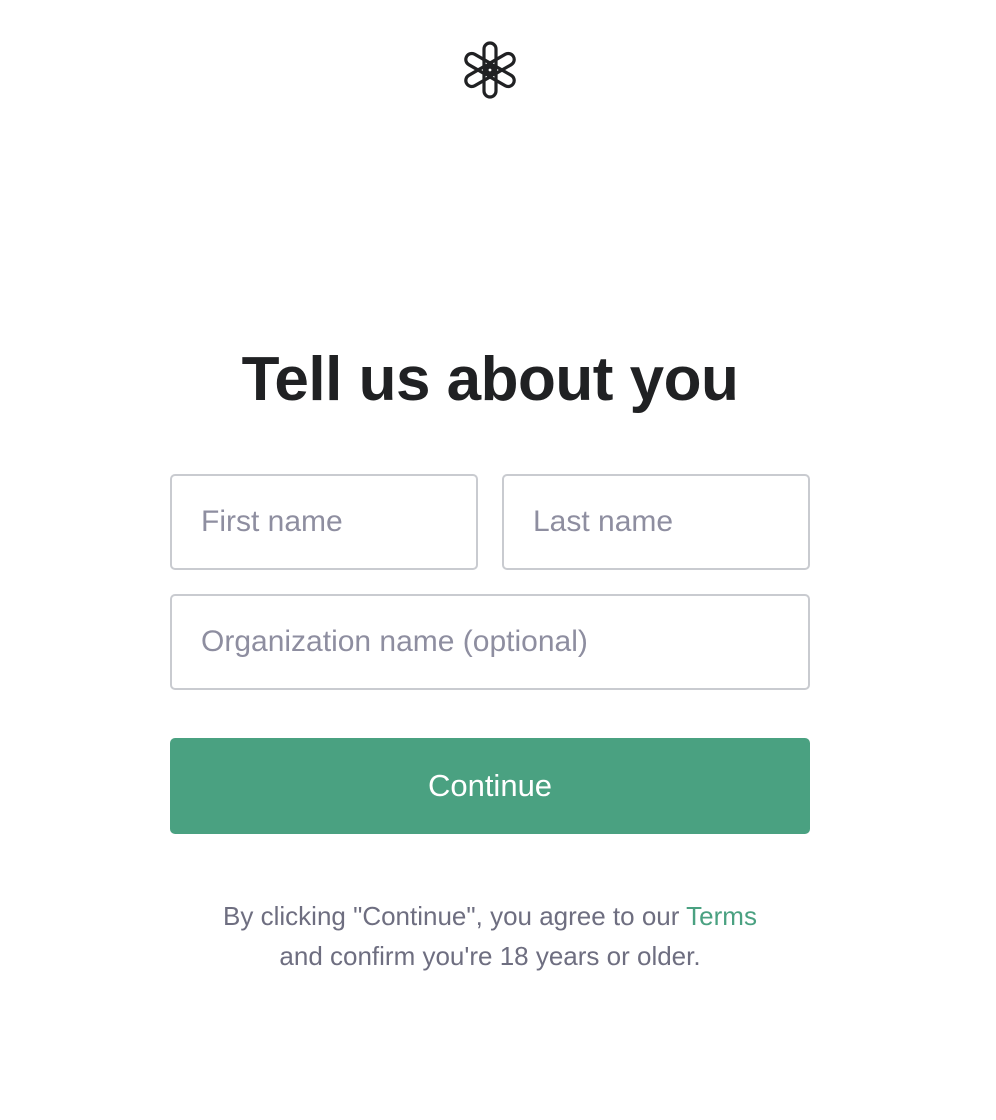 This screenshot has height=1120, width=996. I want to click on terms-link: Terms, so click(721, 916).